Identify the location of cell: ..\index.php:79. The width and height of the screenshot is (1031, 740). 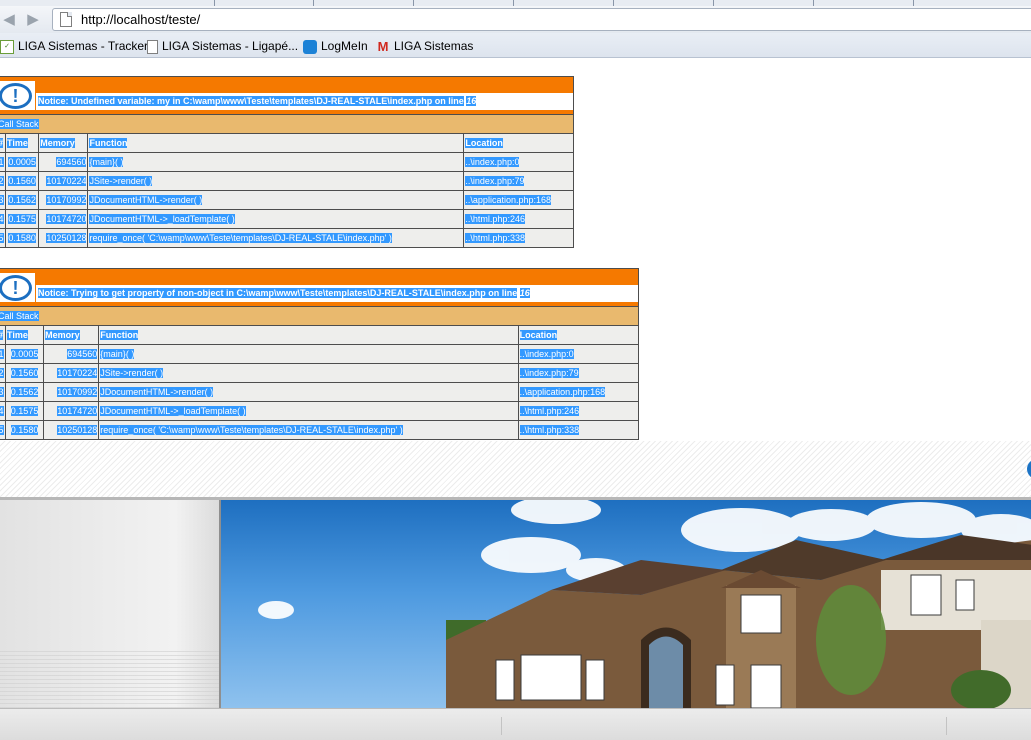
(495, 181).